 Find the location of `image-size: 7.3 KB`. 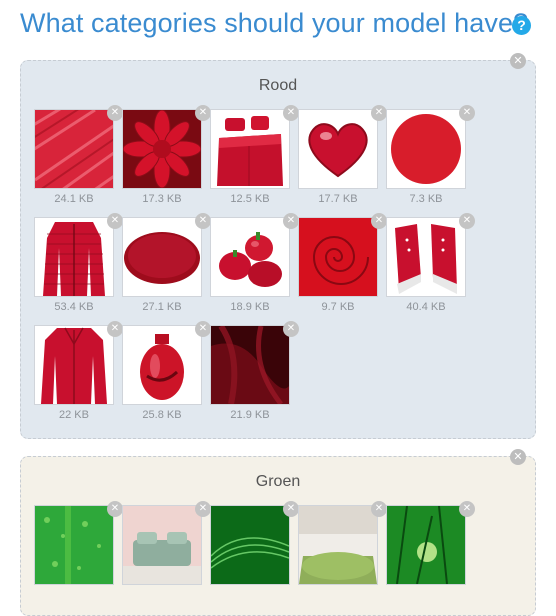

image-size: 7.3 KB is located at coordinates (426, 199).